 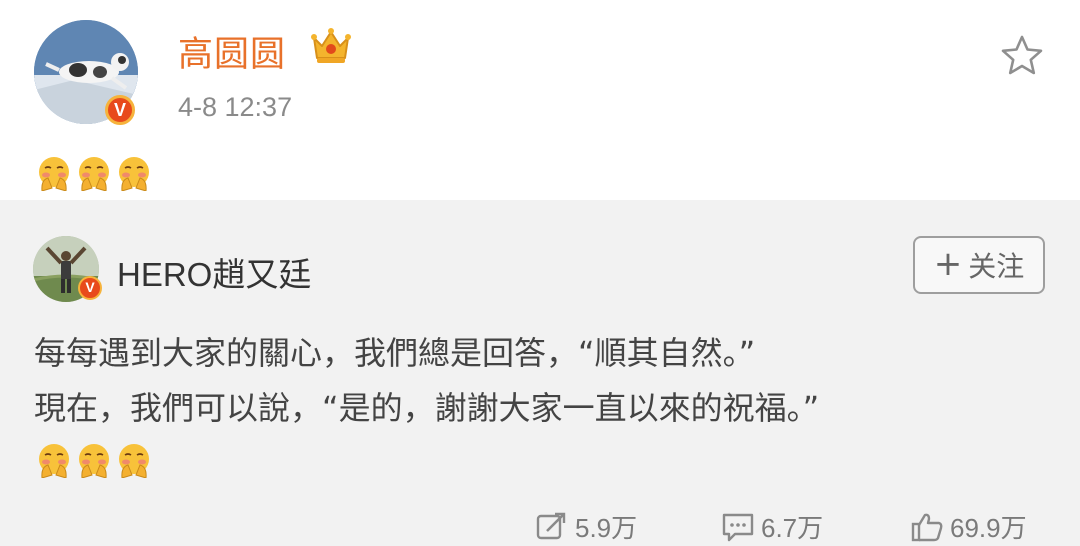 What do you see at coordinates (120, 110) in the screenshot?
I see `verified-badge-icon: V` at bounding box center [120, 110].